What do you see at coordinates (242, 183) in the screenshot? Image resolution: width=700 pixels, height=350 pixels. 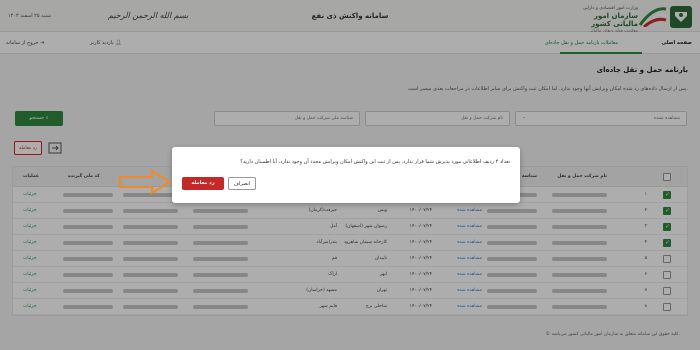 I see `cancel-button: انصراف` at bounding box center [242, 183].